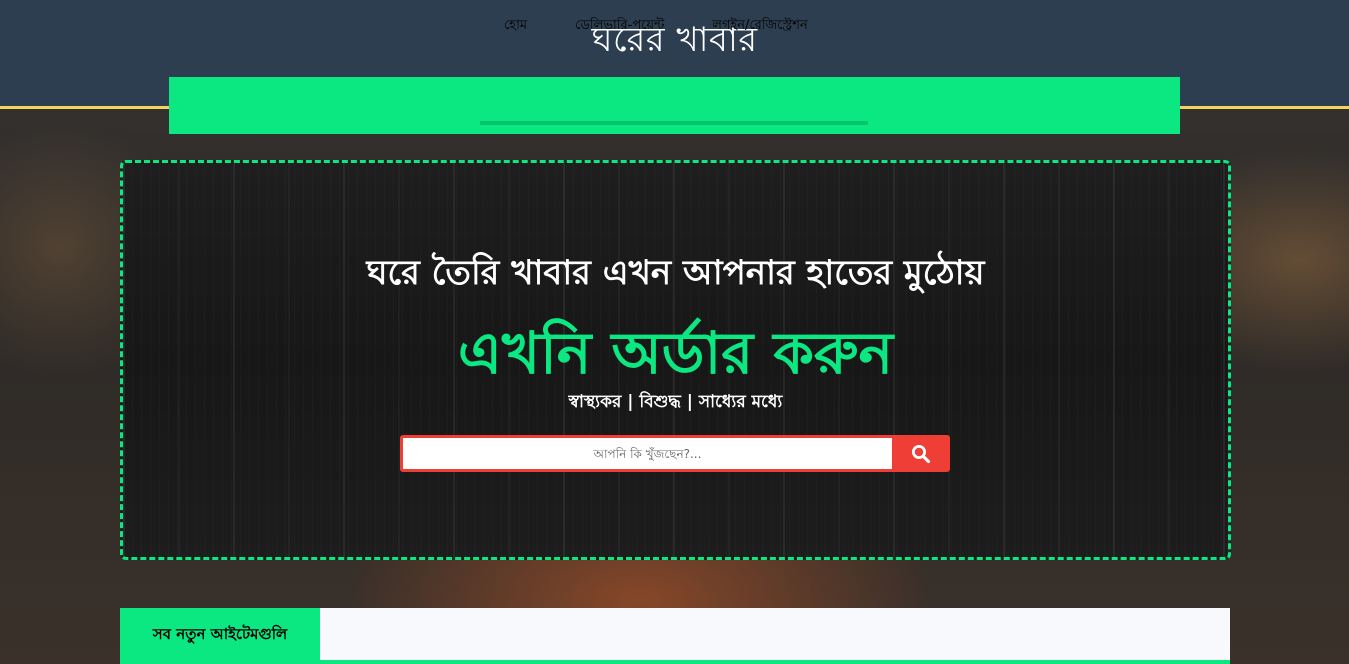 The width and height of the screenshot is (1349, 664). What do you see at coordinates (674, 123) in the screenshot?
I see `nav-underline` at bounding box center [674, 123].